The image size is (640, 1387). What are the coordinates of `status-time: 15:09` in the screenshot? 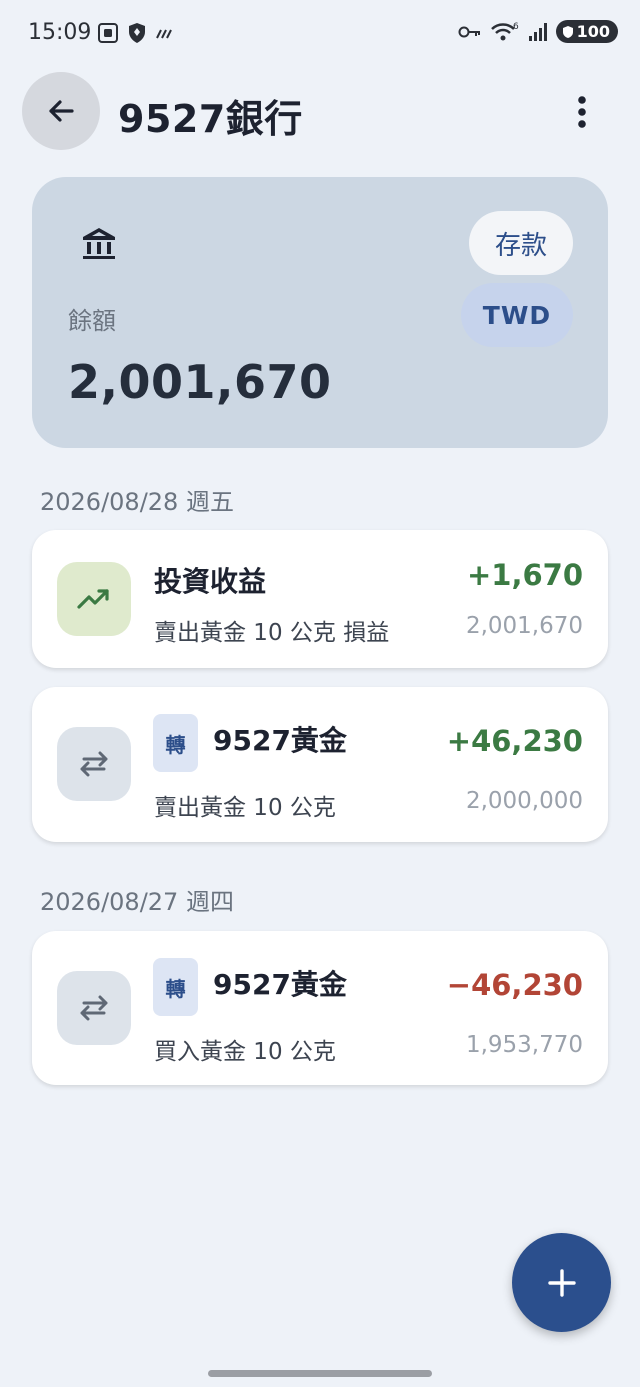 It's located at (60, 32).